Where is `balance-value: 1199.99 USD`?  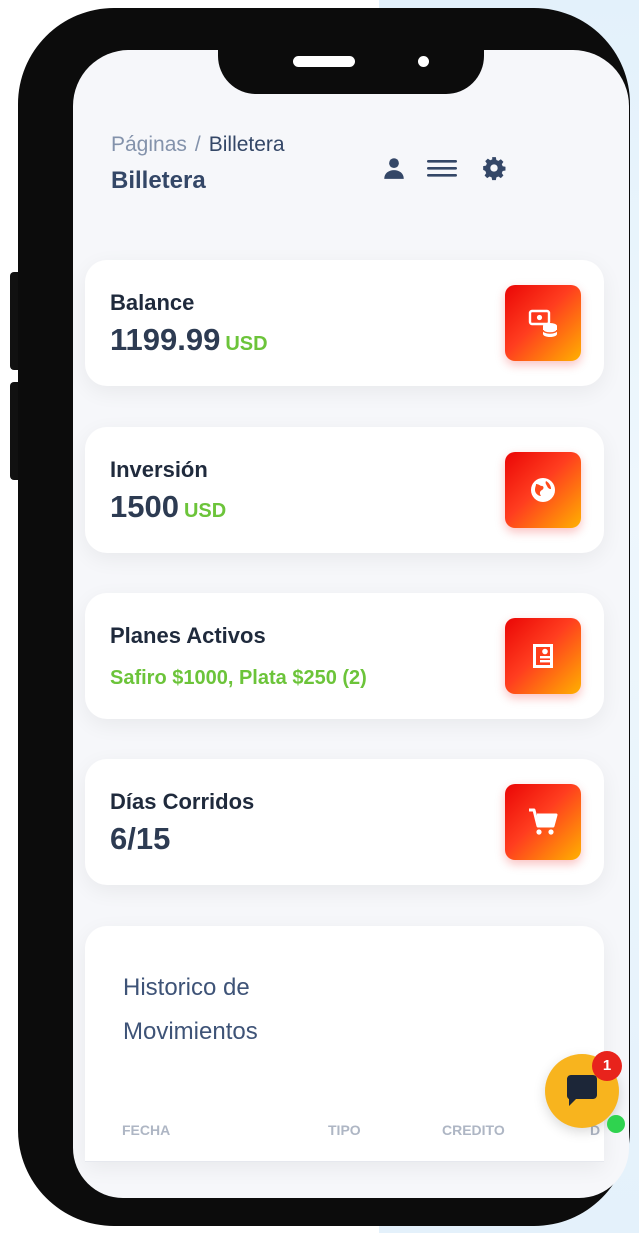
balance-value: 1199.99 USD is located at coordinates (189, 340).